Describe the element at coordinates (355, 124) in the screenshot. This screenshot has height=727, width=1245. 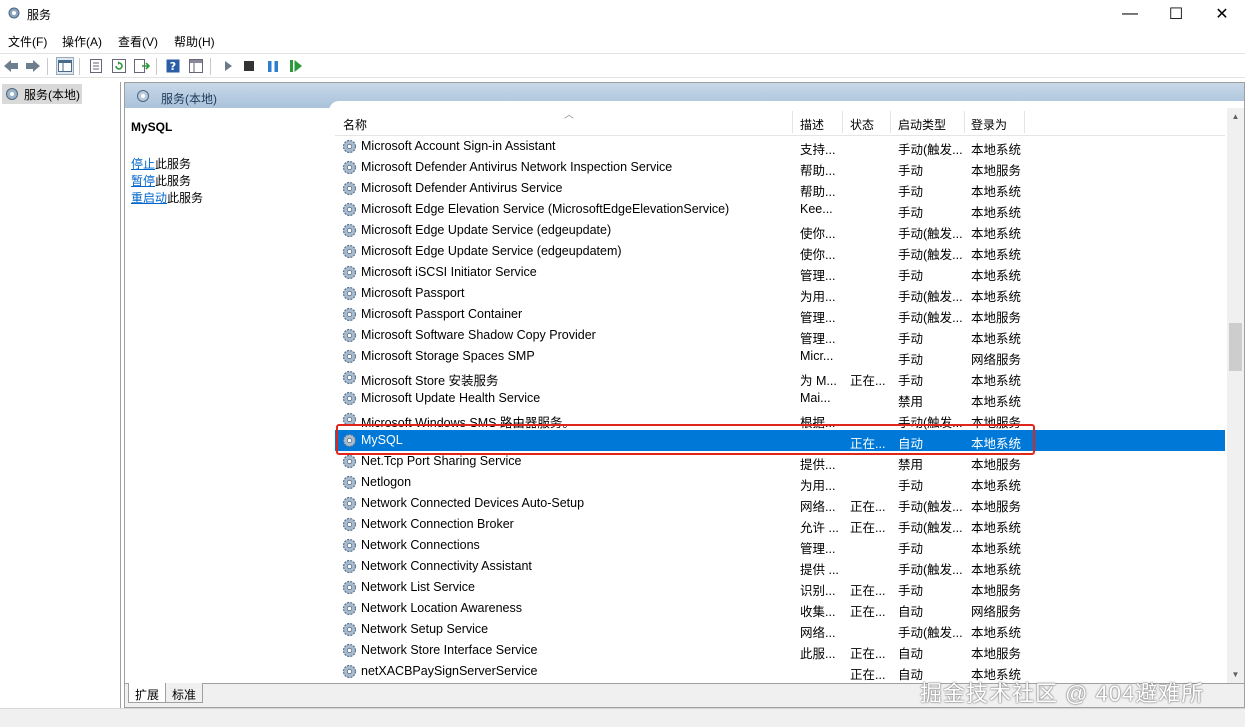
I see `column-name: 名称` at that location.